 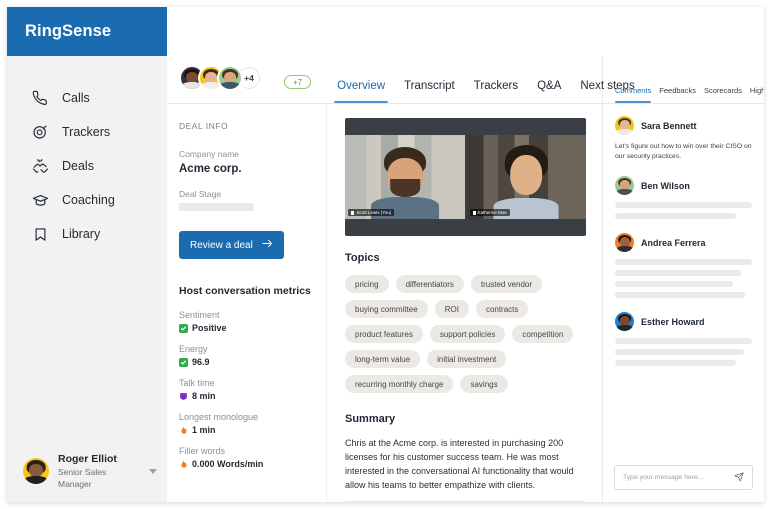 I want to click on metric-label: Longest monologue, so click(x=219, y=417).